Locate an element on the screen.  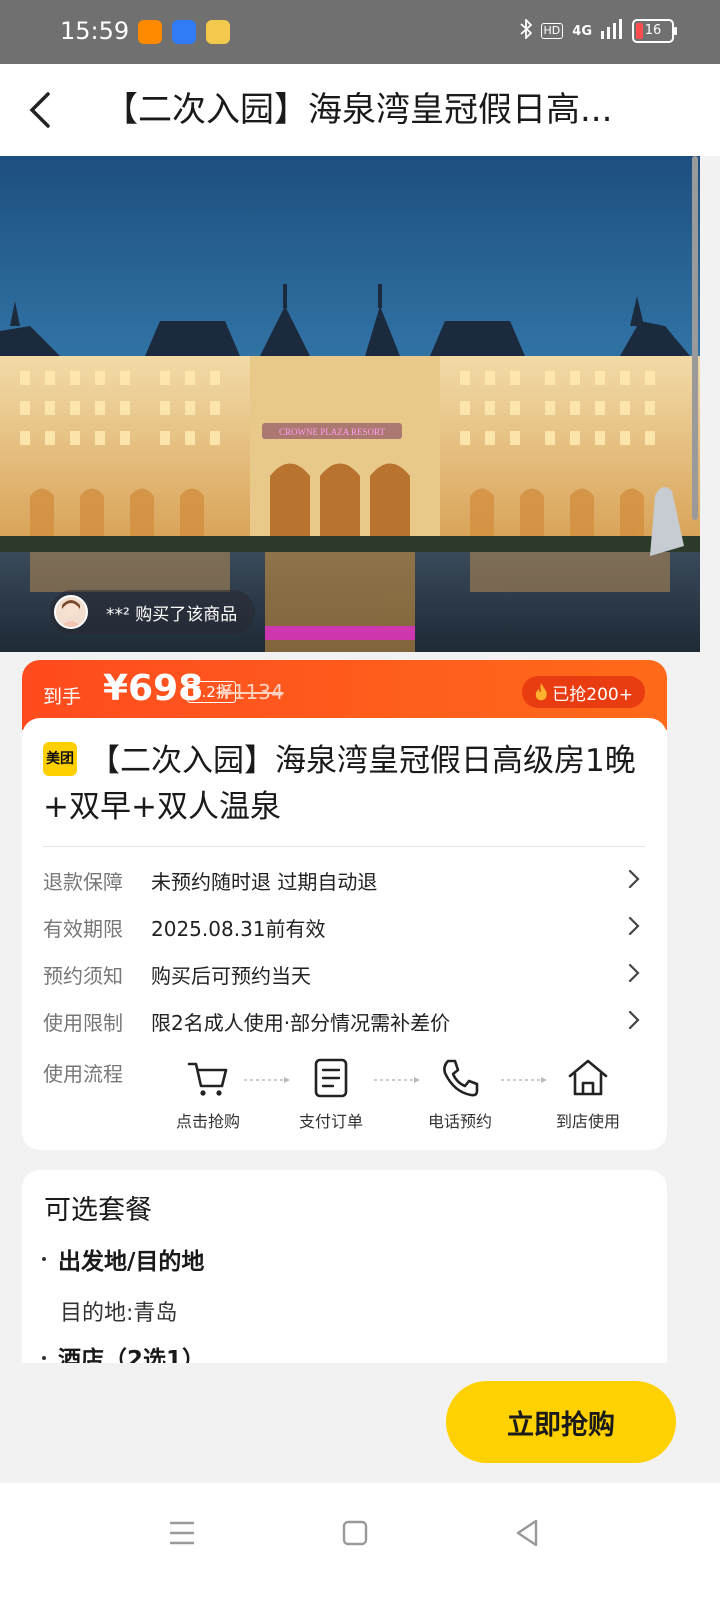
back-nav-button is located at coordinates (528, 1533).